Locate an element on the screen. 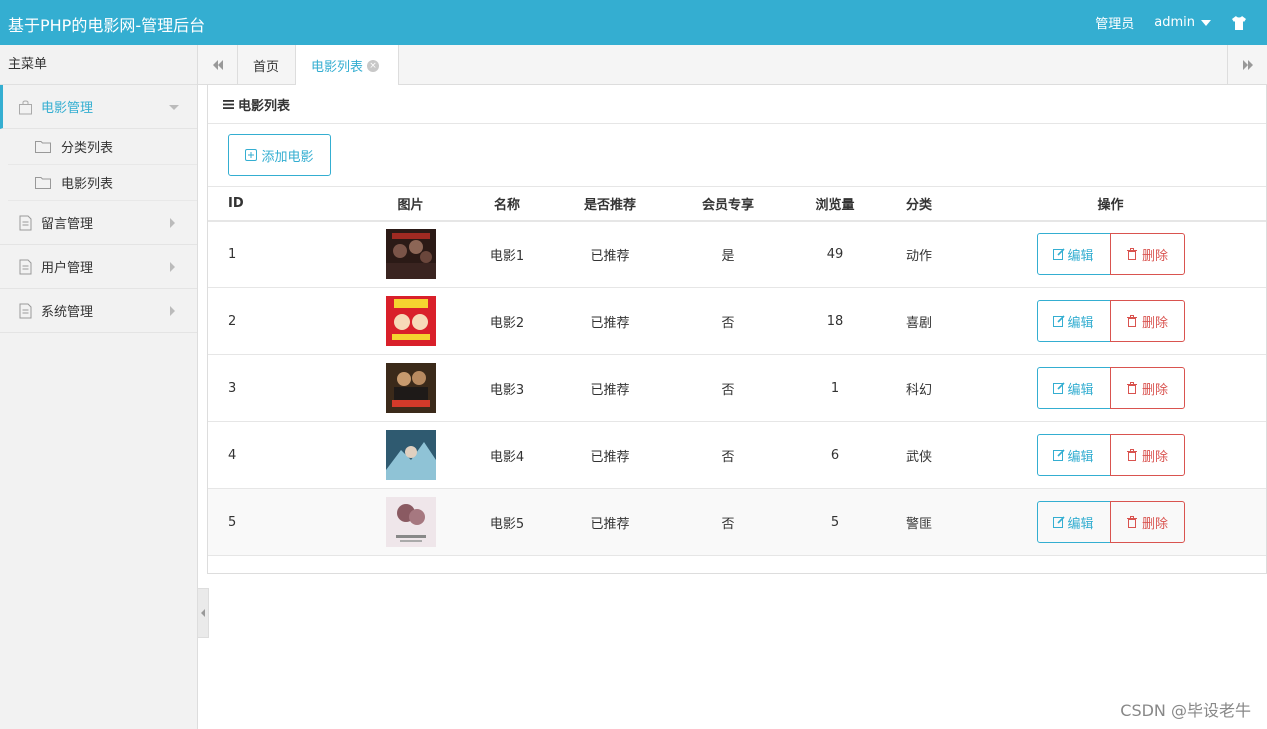  table-row: 1 电影1 已推荐 是 49 动作 编辑 删除 is located at coordinates (737, 254).